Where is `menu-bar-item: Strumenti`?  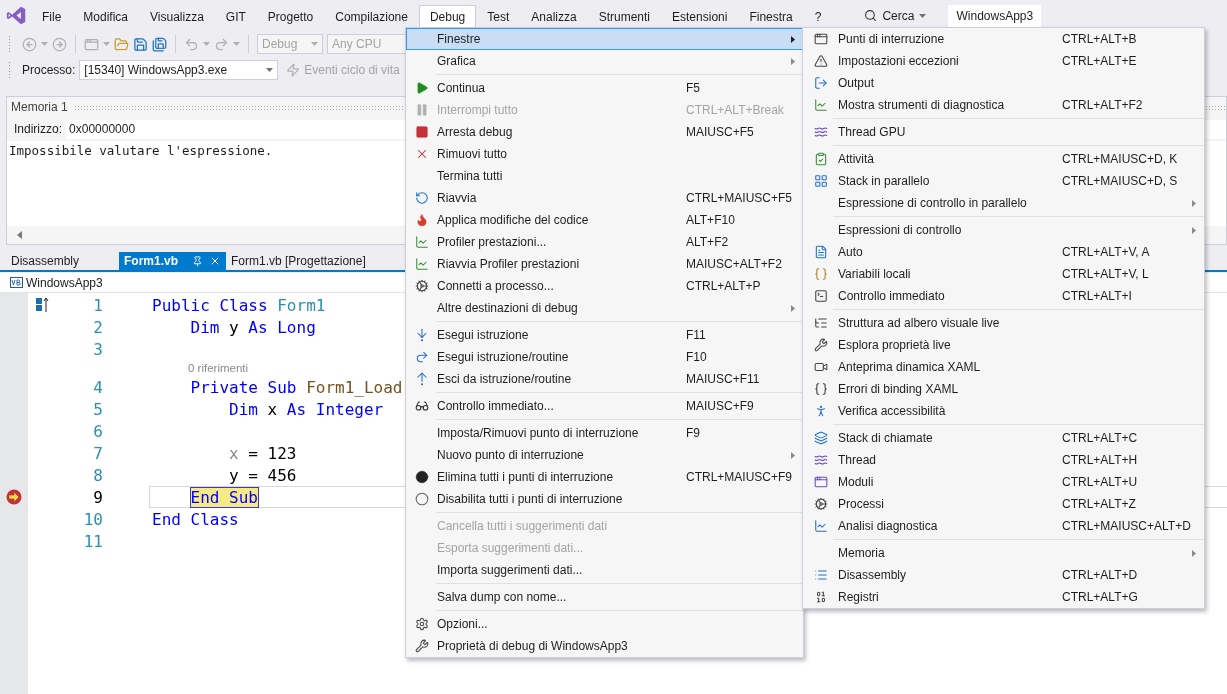
menu-bar-item: Strumenti is located at coordinates (624, 16).